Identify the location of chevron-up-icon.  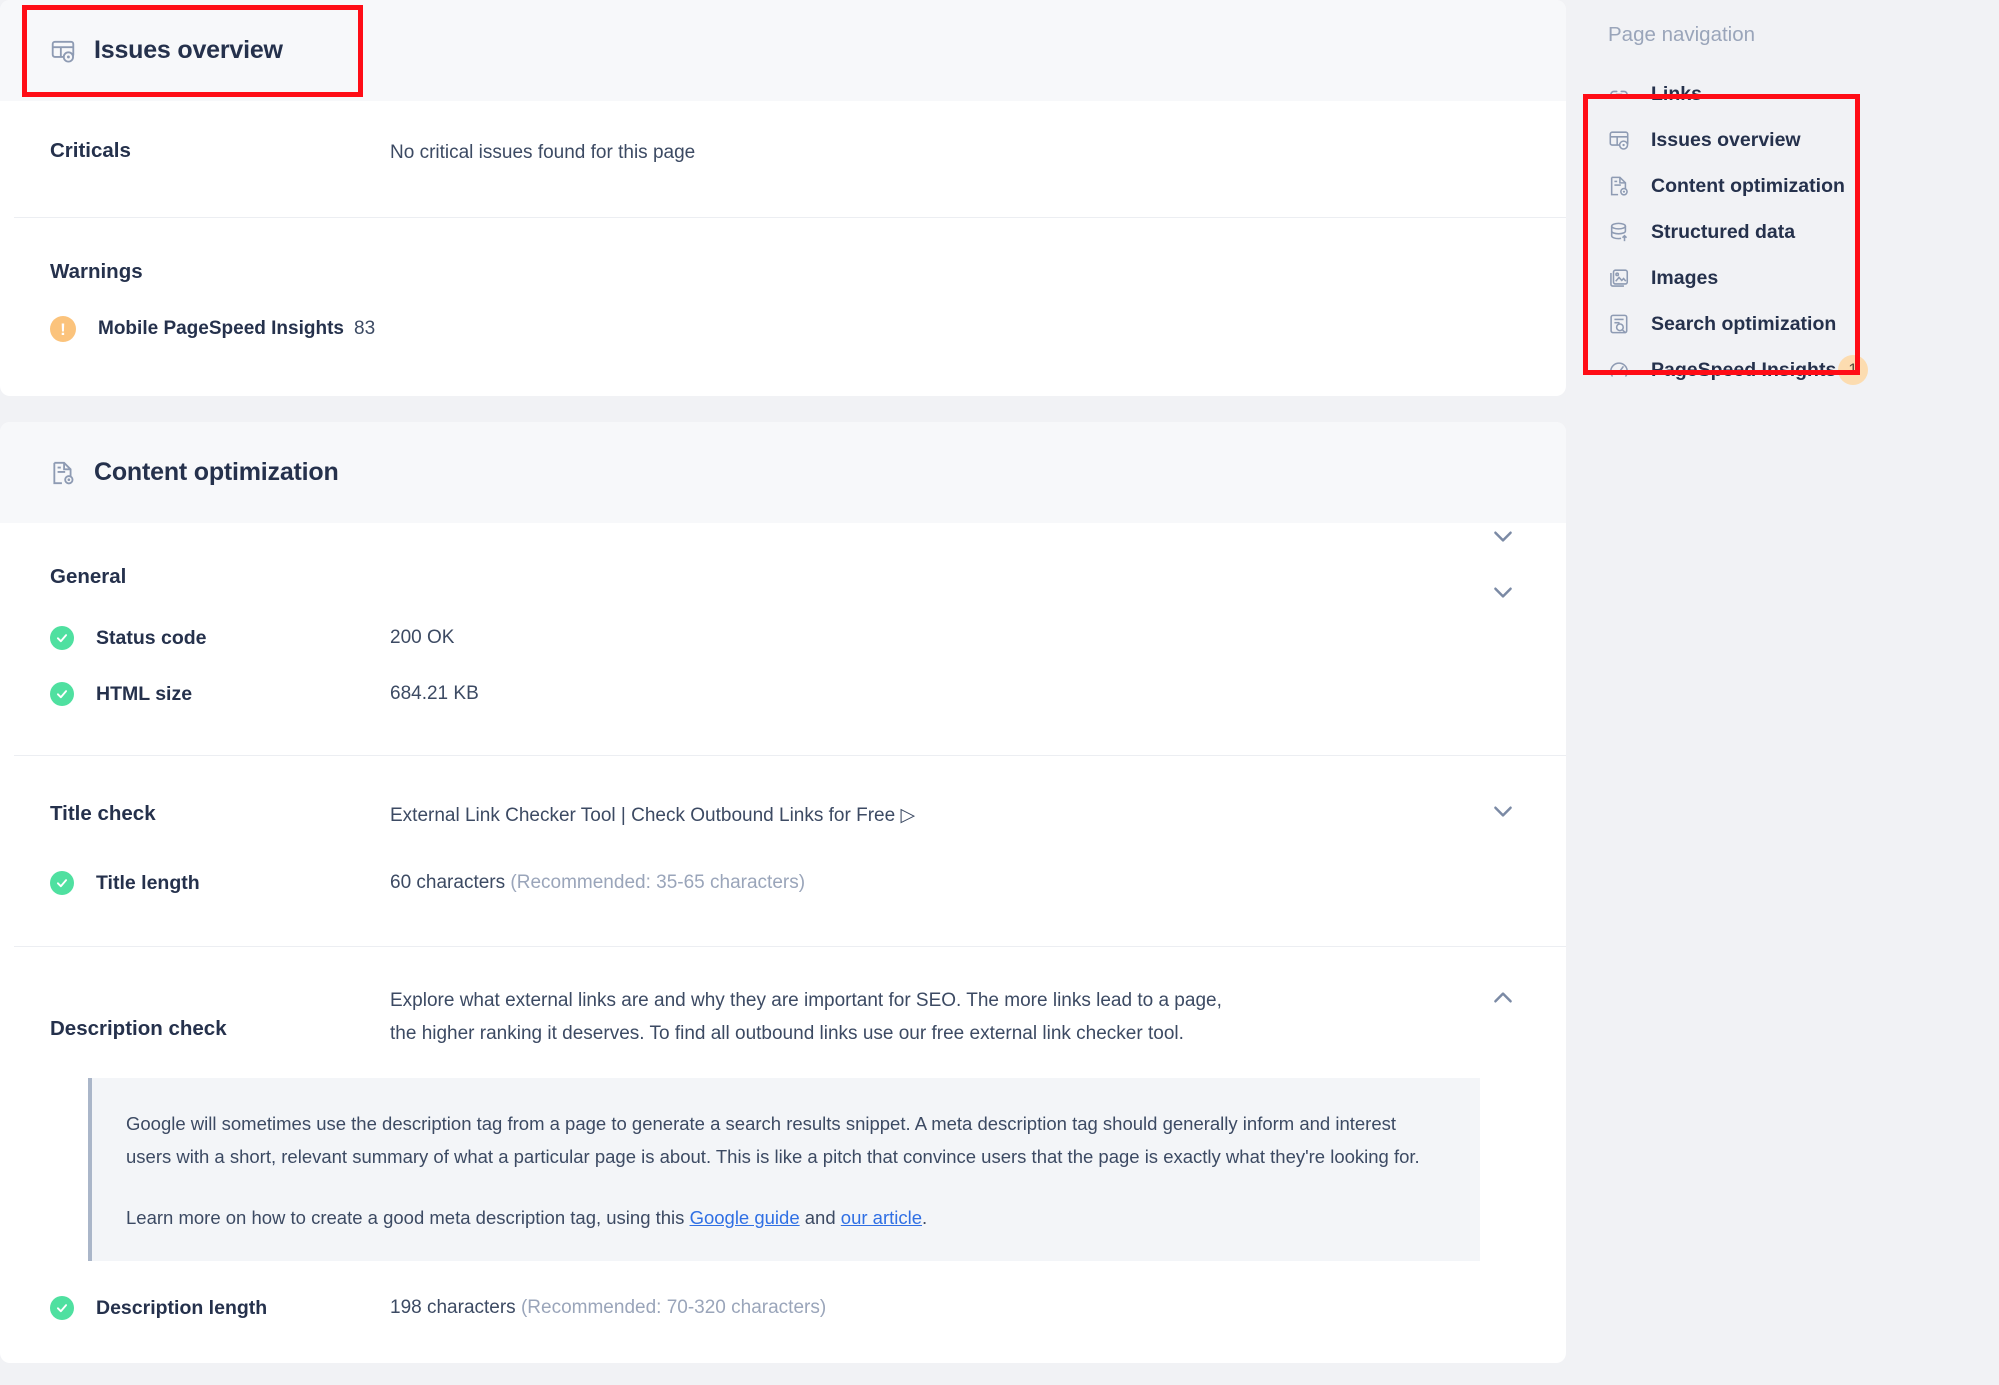
(1503, 998).